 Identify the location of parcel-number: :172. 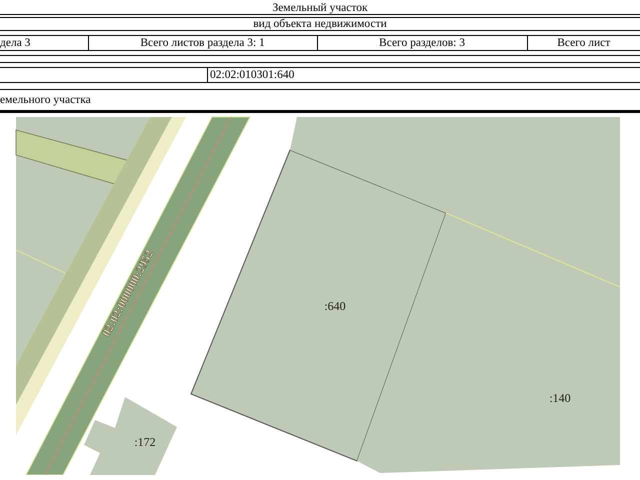
(145, 442).